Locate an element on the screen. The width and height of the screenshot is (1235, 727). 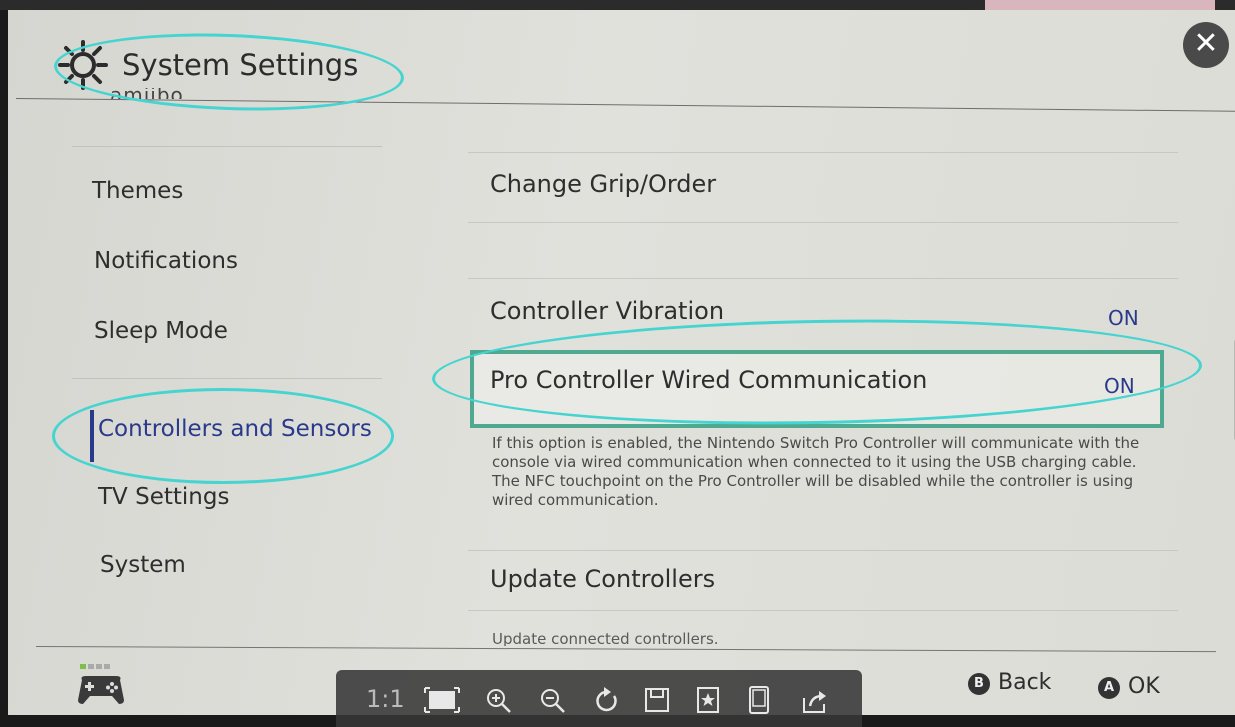
share-icon is located at coordinates (814, 701).